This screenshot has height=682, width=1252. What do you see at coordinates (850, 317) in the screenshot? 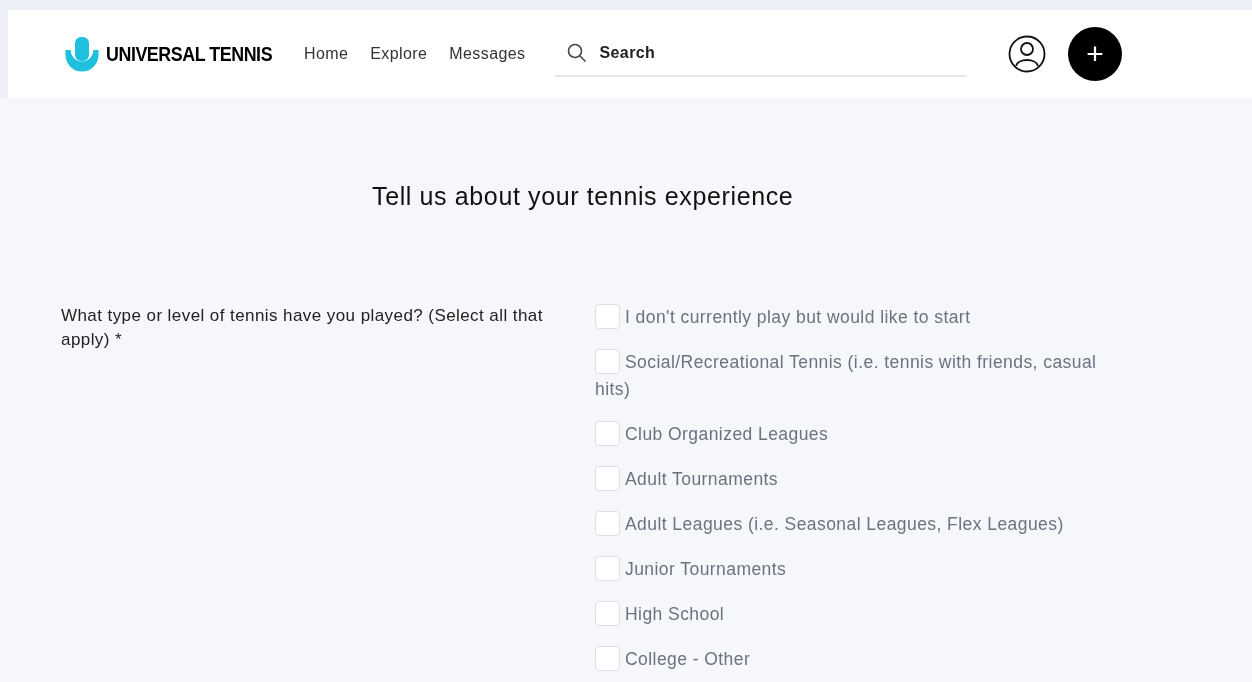
I see `checkbox-option: I don't currently play but would like to start` at bounding box center [850, 317].